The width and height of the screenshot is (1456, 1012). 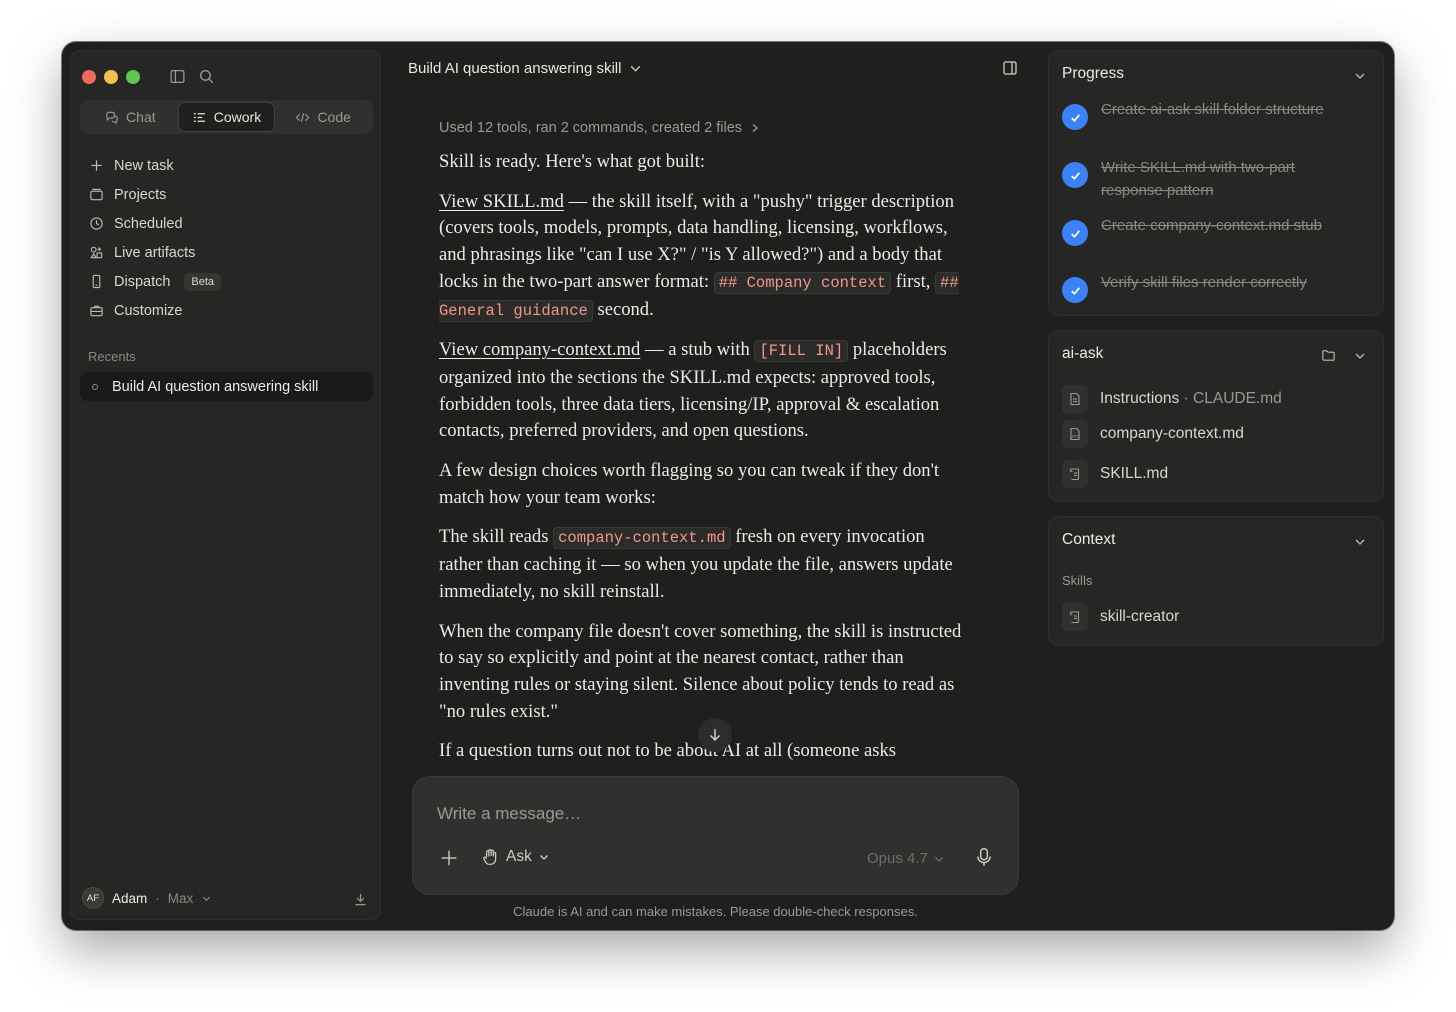 What do you see at coordinates (496, 537) in the screenshot?
I see `paragraph-text: The skill reads` at bounding box center [496, 537].